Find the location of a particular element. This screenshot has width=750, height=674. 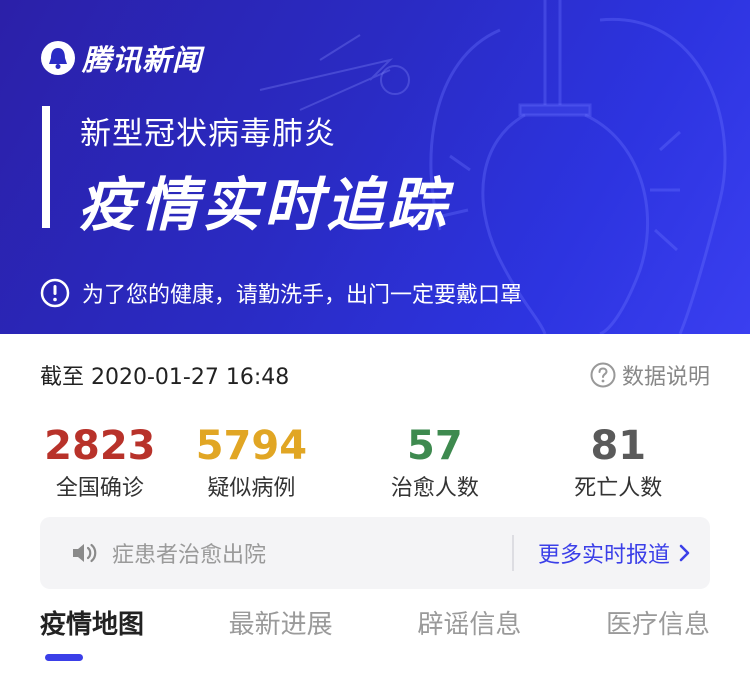

data-meta-row: 截至 2020-01-27 16:48 数据说明 is located at coordinates (375, 375).